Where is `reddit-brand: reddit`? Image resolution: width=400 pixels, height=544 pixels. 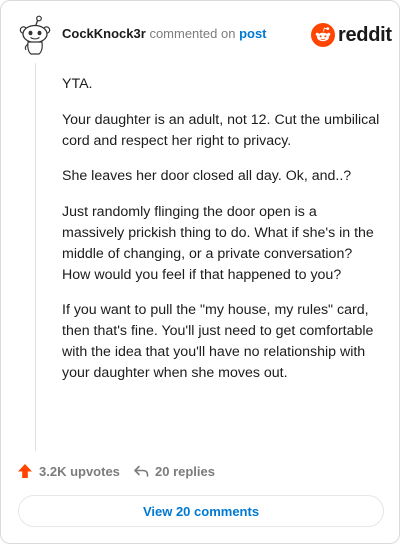
reddit-brand: reddit is located at coordinates (351, 35).